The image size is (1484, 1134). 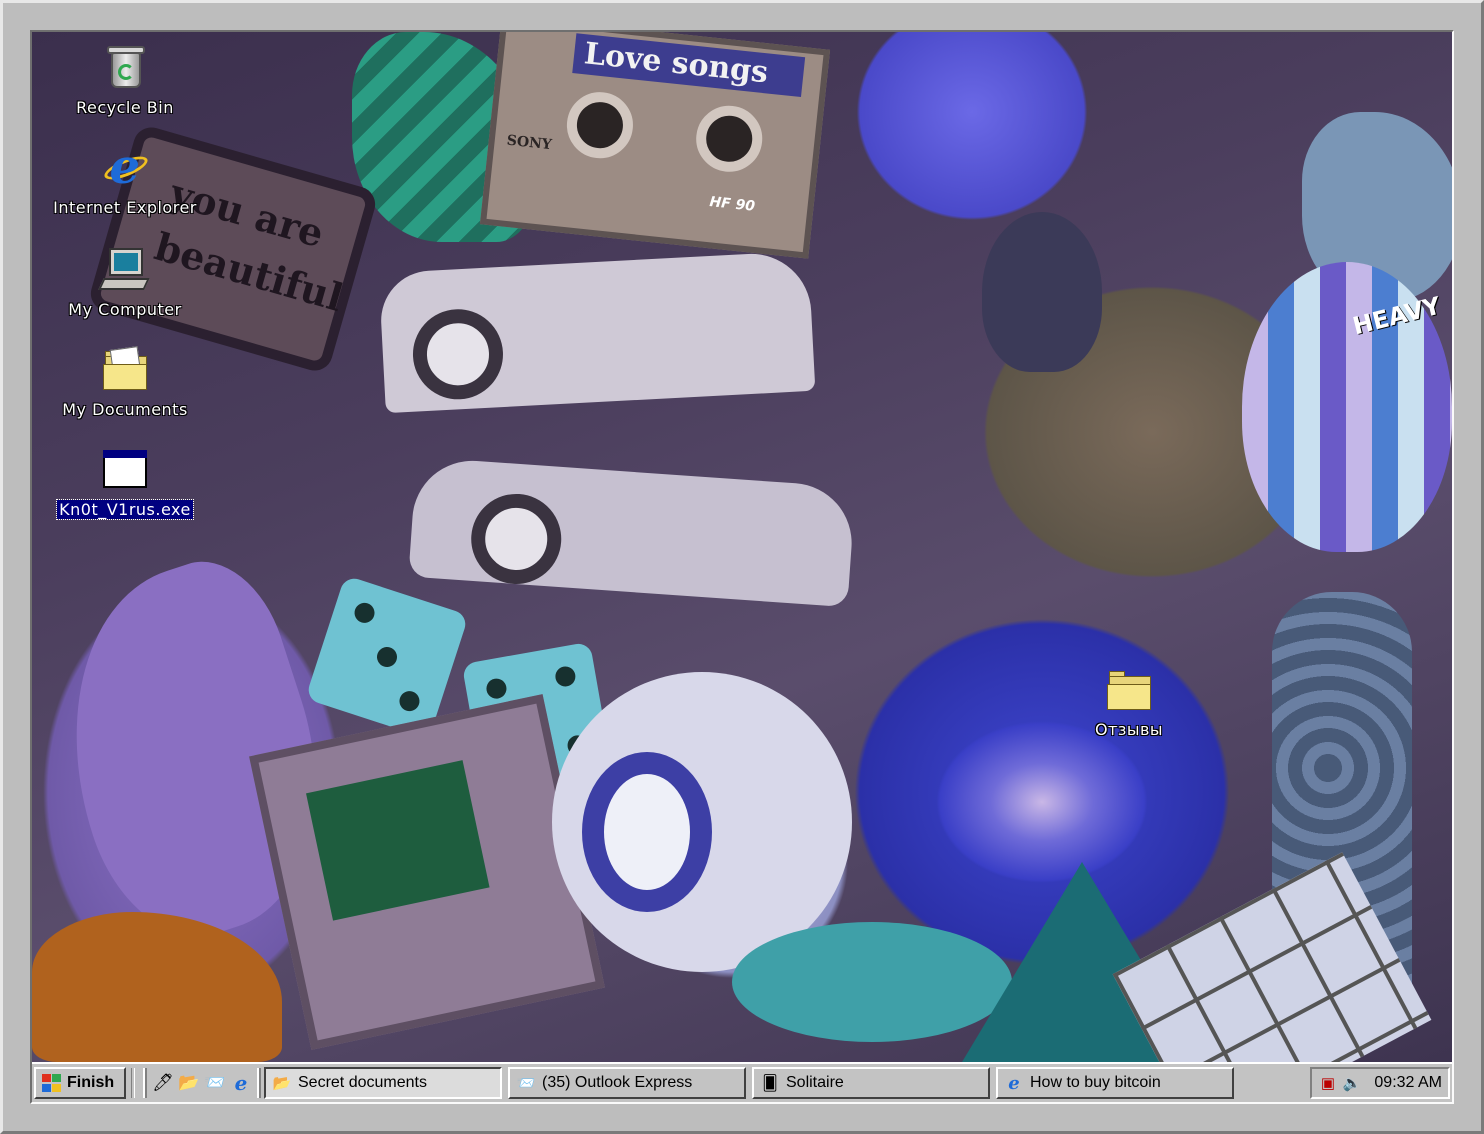 What do you see at coordinates (770, 1083) in the screenshot?
I see `solitaire-card-icon: 🂠` at bounding box center [770, 1083].